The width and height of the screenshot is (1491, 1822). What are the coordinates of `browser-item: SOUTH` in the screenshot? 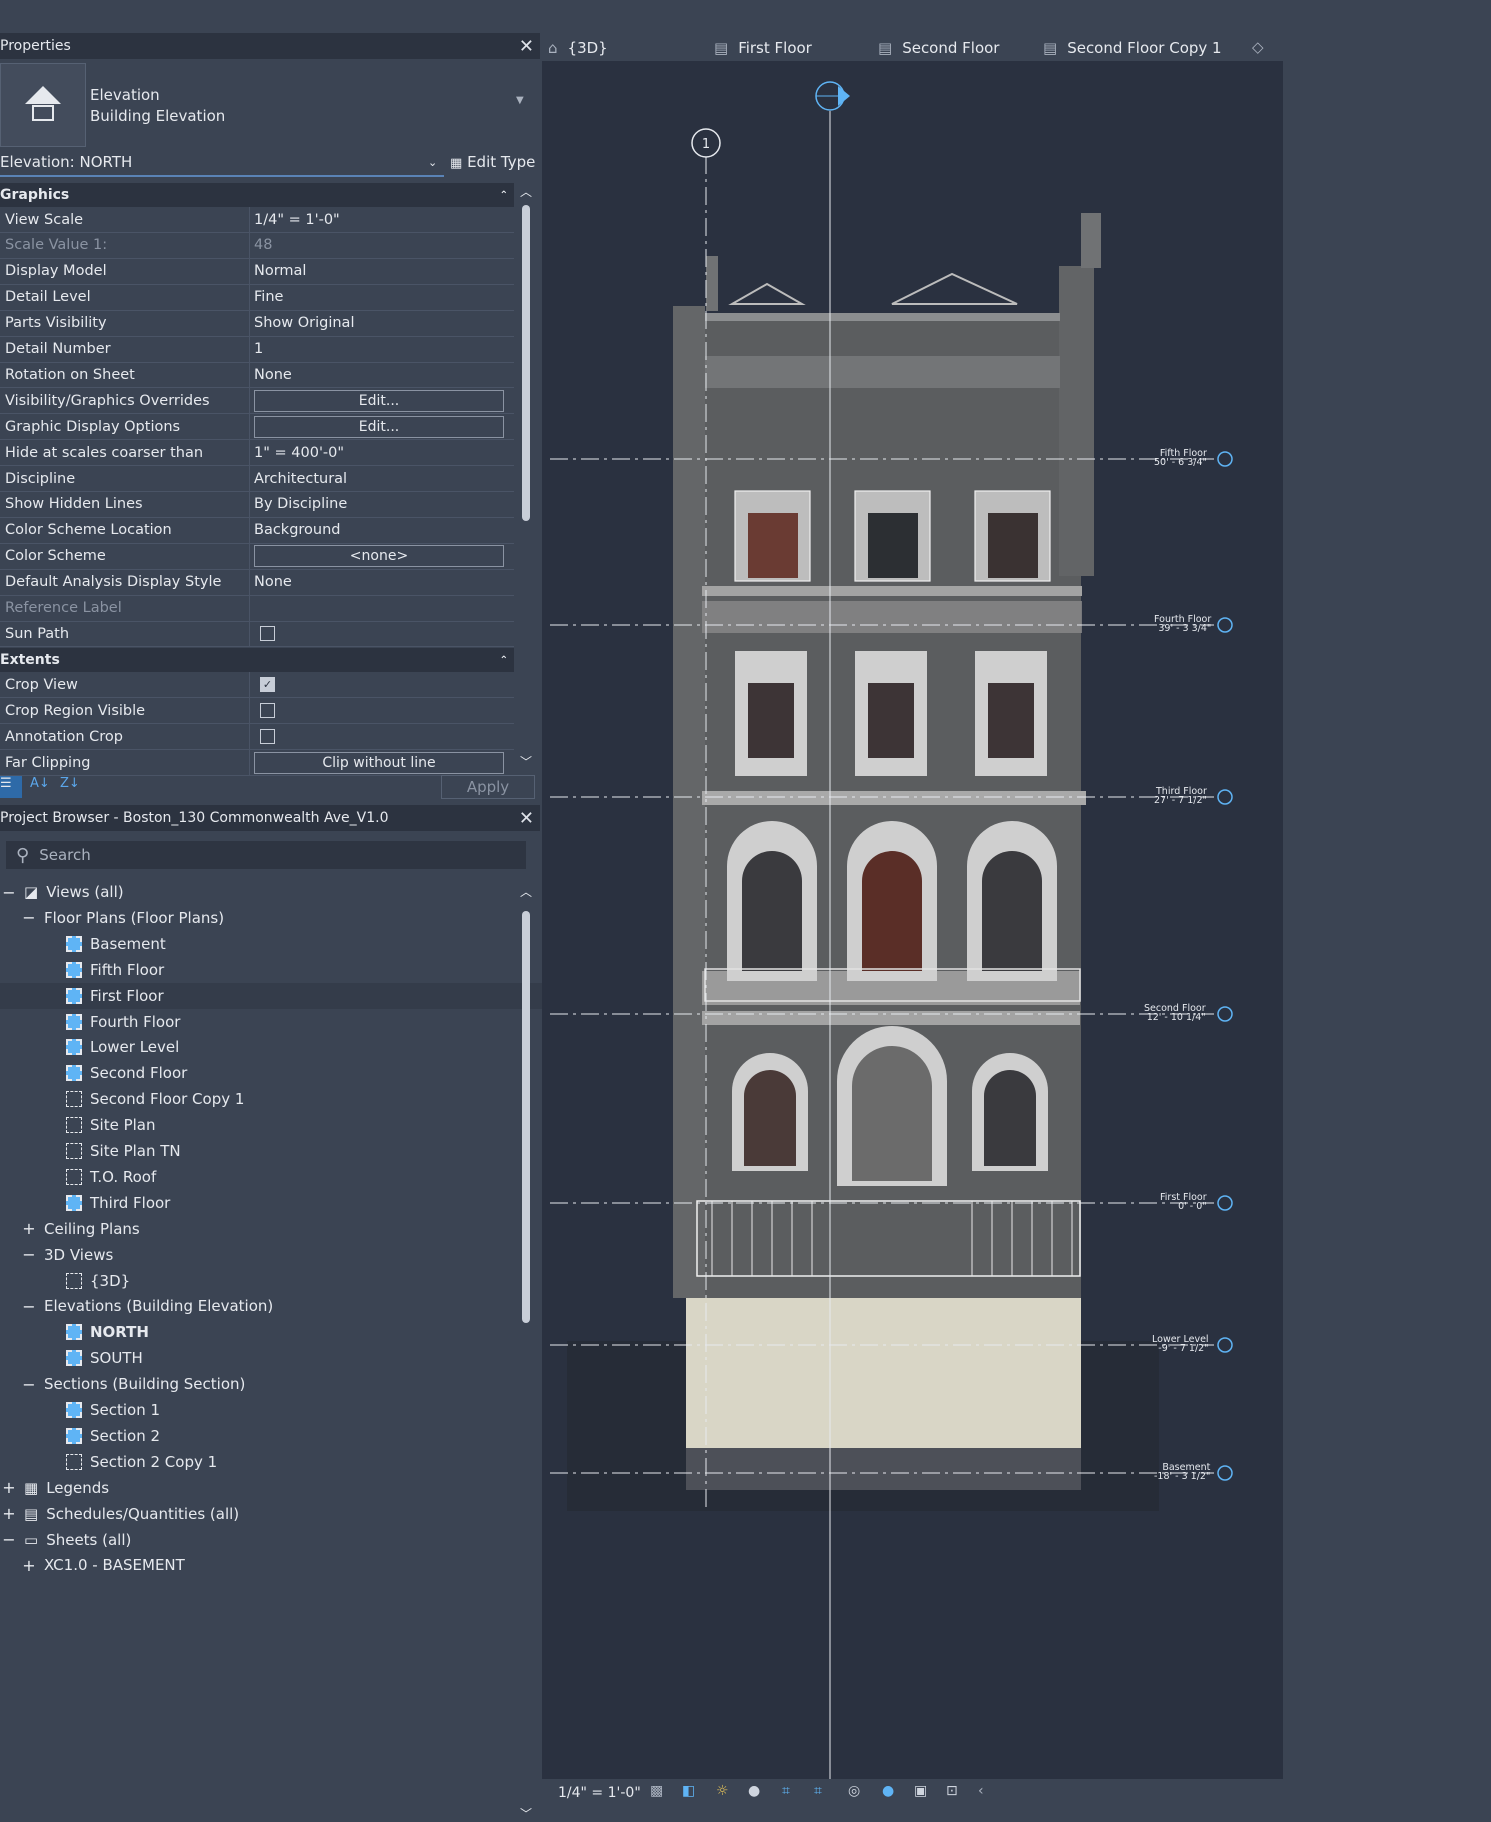 It's located at (290, 1358).